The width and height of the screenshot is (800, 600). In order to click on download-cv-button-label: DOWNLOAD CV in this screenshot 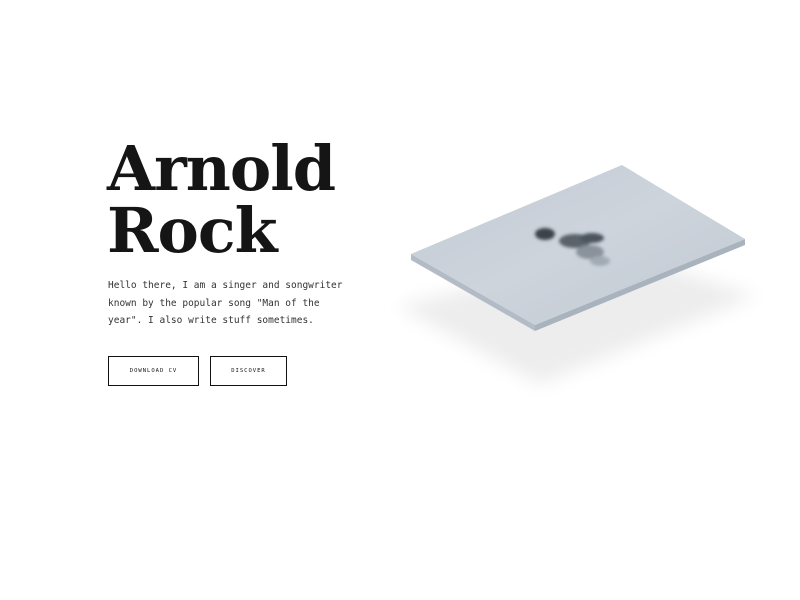, I will do `click(153, 371)`.